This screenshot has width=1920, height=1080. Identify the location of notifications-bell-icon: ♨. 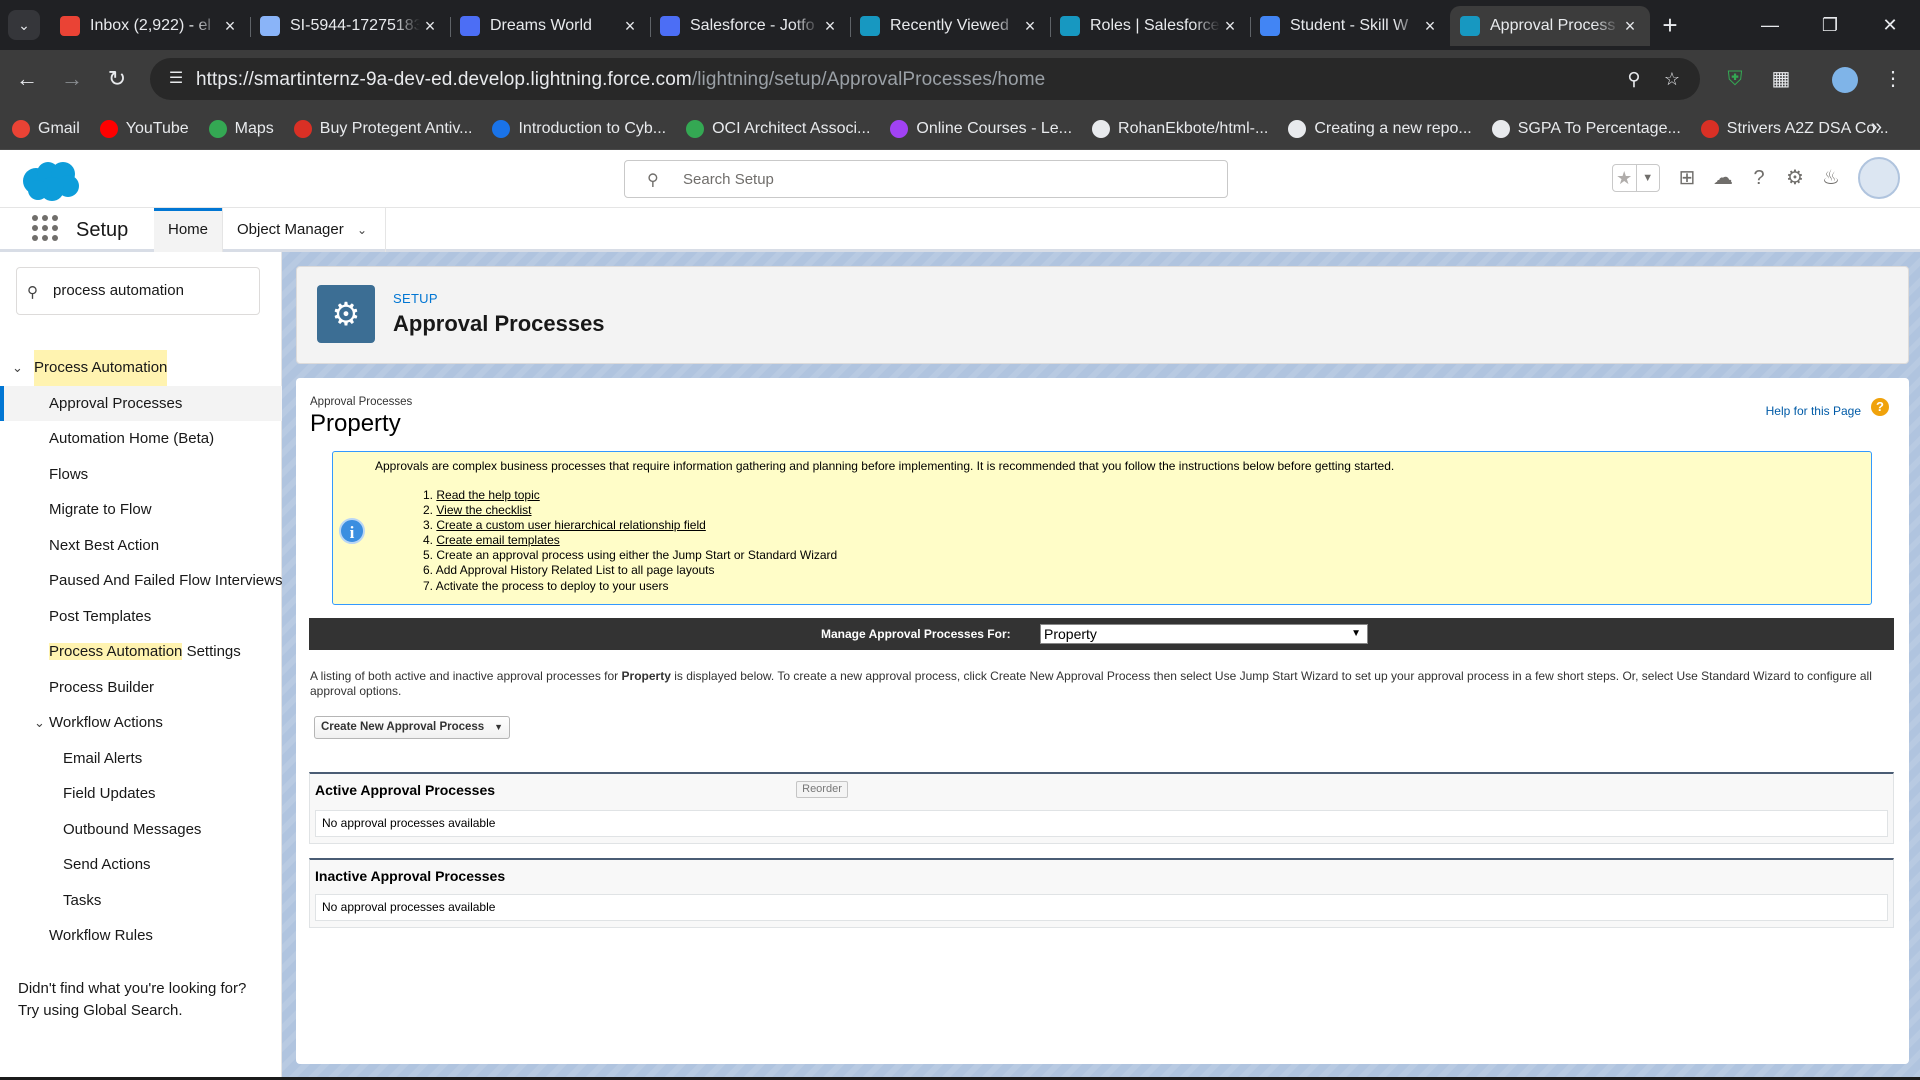
(1831, 178).